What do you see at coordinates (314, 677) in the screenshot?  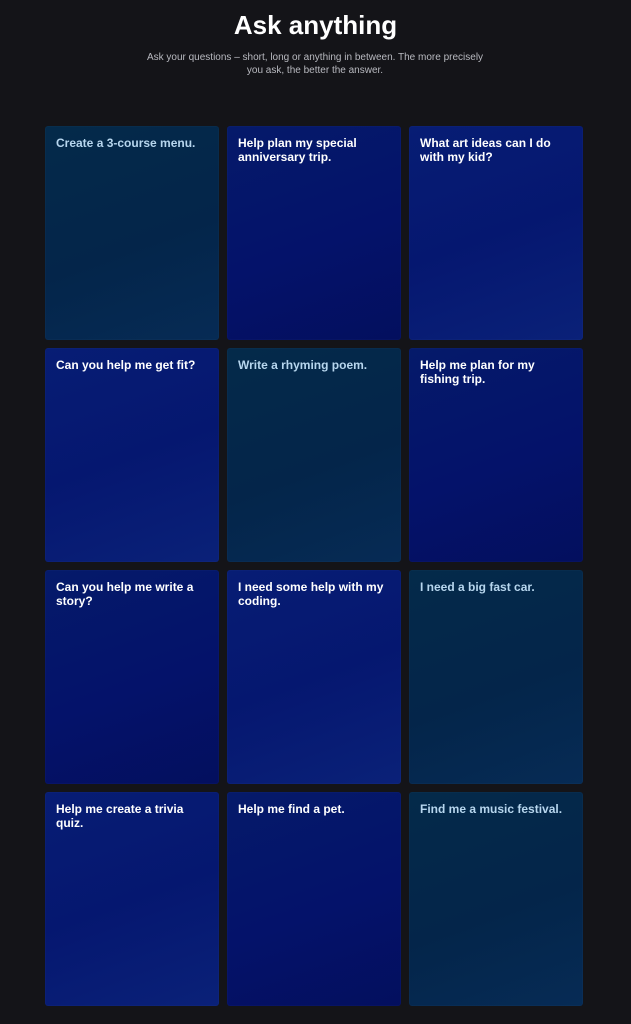 I see `prompt-card: I need some help with my coding.` at bounding box center [314, 677].